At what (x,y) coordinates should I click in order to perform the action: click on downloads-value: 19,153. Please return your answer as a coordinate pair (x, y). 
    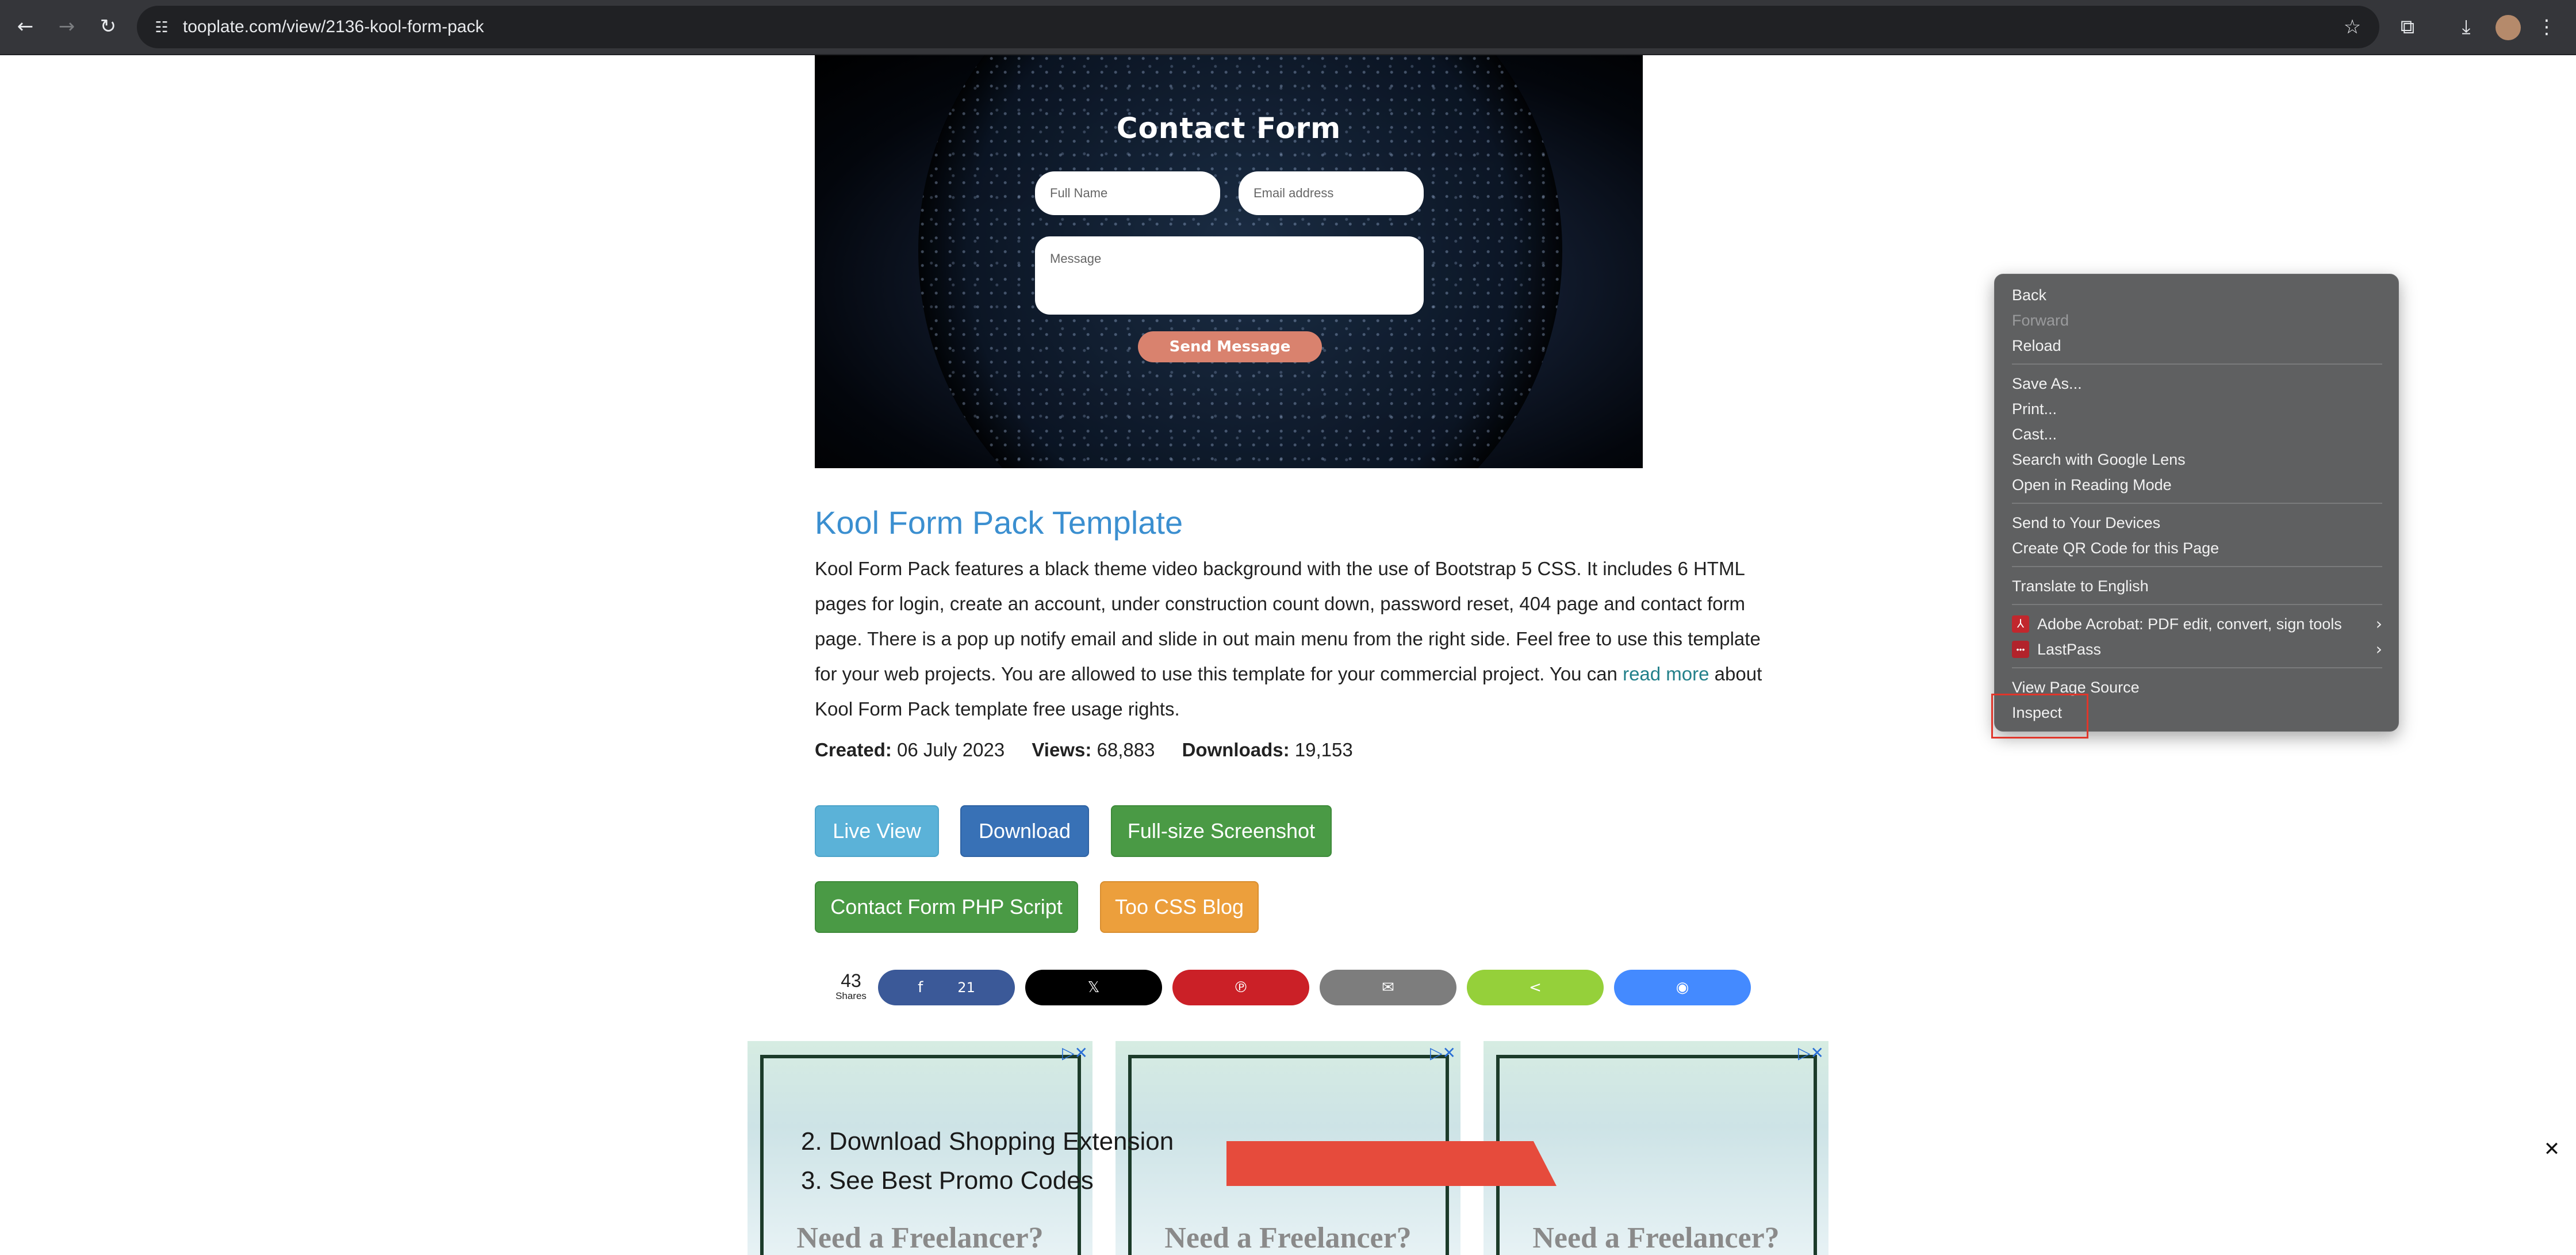
    Looking at the image, I should click on (1323, 750).